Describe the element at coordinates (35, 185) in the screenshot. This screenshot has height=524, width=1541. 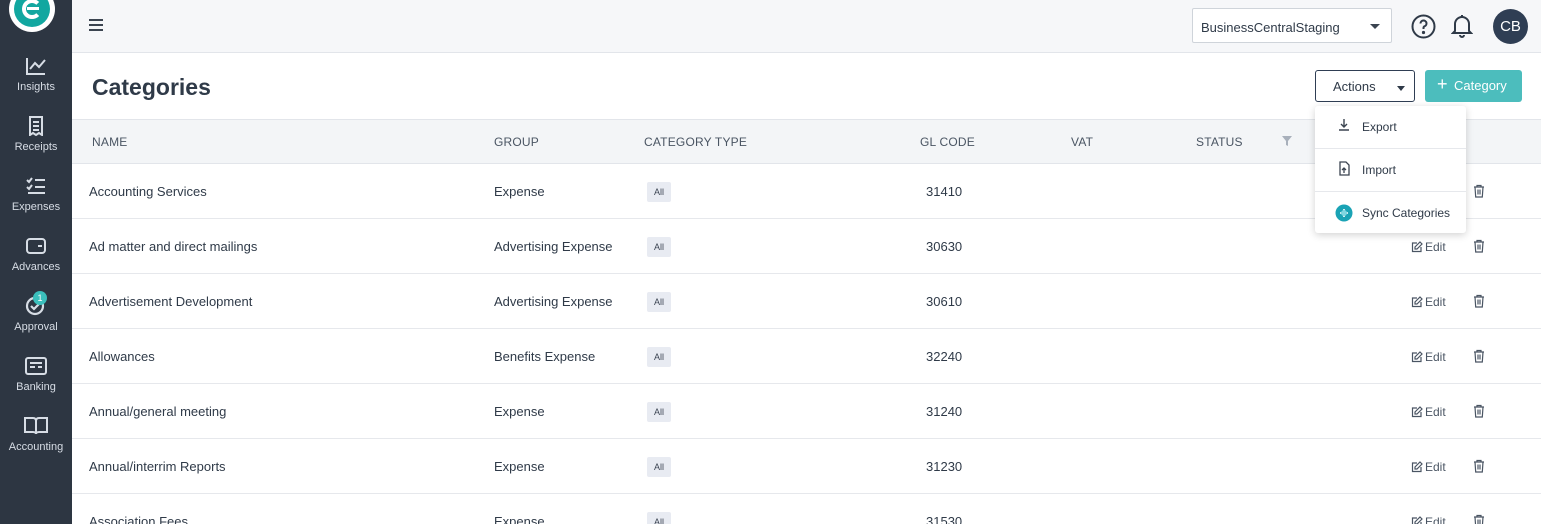
I see `checklist-icon` at that location.